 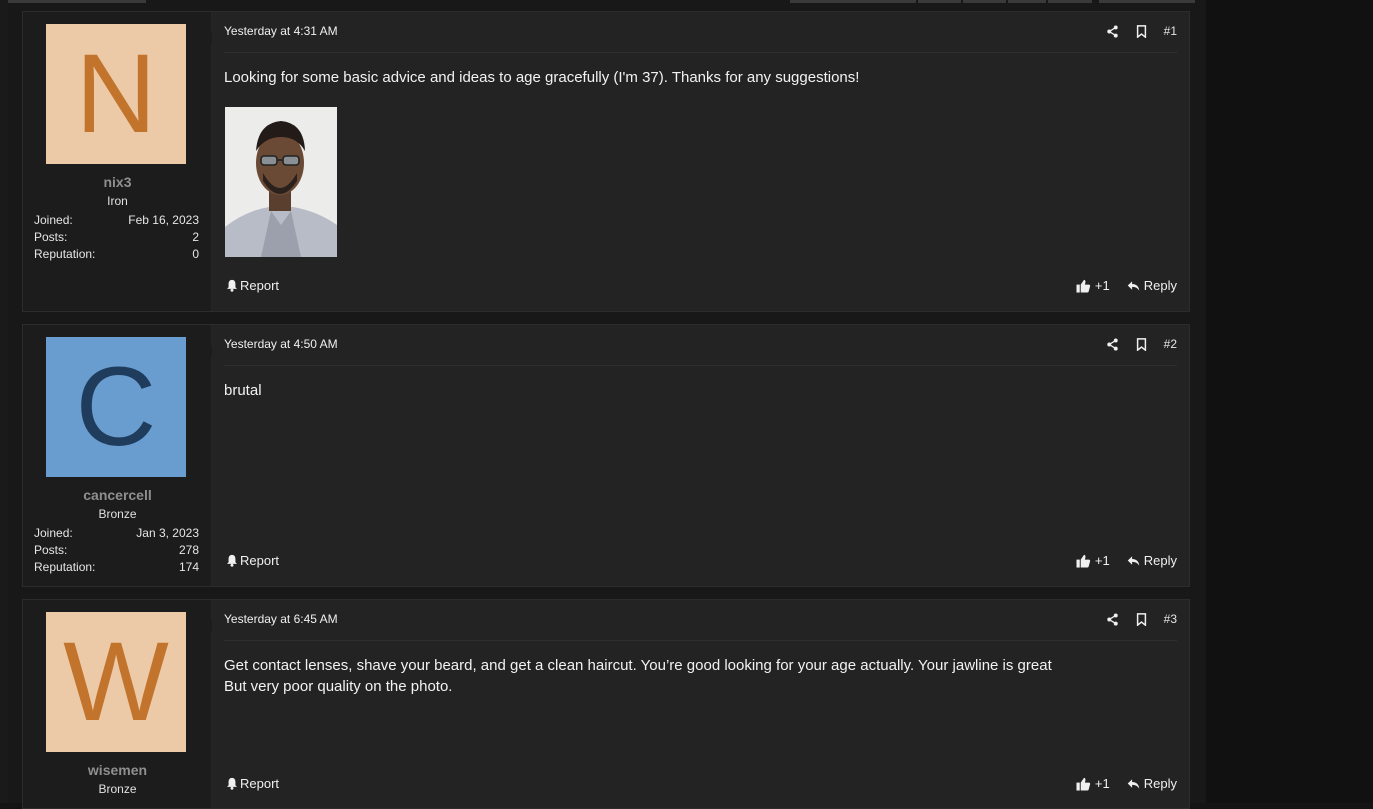 What do you see at coordinates (1170, 31) in the screenshot?
I see `post-number-link: #1` at bounding box center [1170, 31].